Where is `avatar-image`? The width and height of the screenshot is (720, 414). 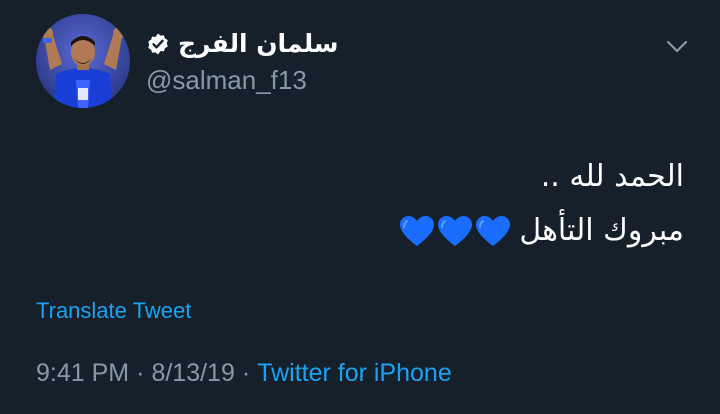 avatar-image is located at coordinates (83, 61).